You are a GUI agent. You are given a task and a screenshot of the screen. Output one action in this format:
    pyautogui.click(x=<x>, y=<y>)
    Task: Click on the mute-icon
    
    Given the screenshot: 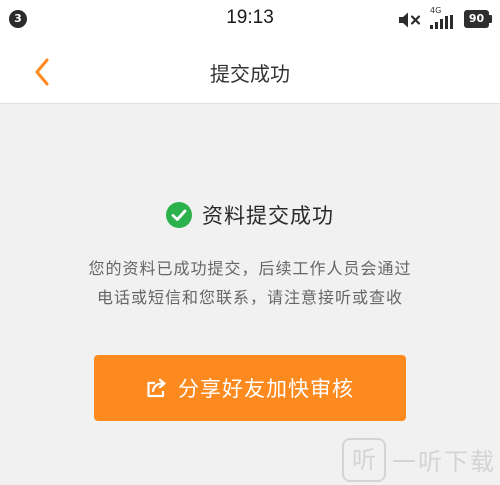 What is the action you would take?
    pyautogui.click(x=410, y=20)
    